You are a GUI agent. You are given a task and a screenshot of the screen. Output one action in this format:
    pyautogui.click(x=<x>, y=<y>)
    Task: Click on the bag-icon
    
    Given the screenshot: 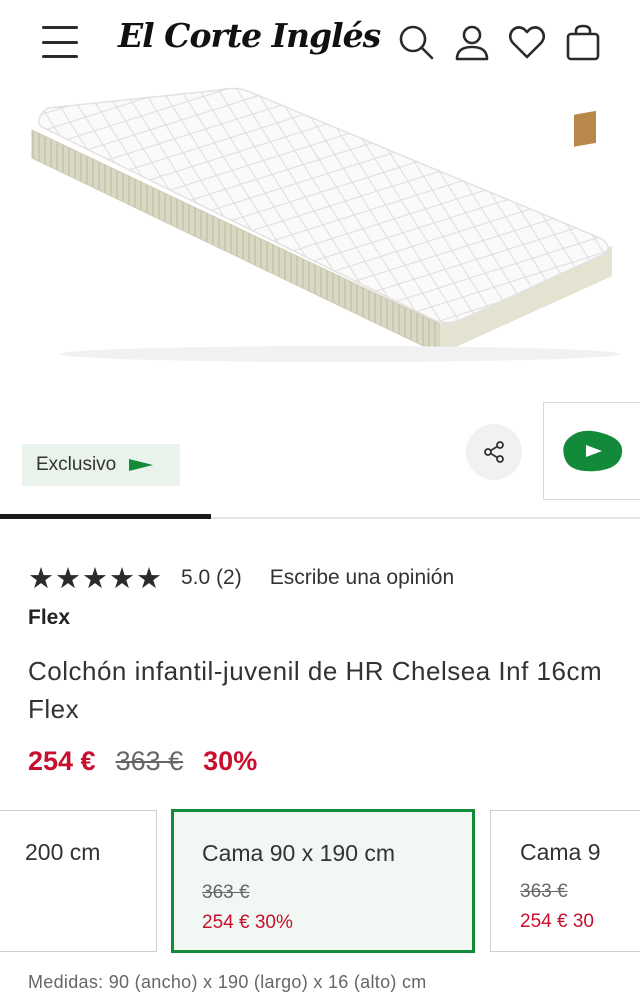 What is the action you would take?
    pyautogui.click(x=583, y=42)
    